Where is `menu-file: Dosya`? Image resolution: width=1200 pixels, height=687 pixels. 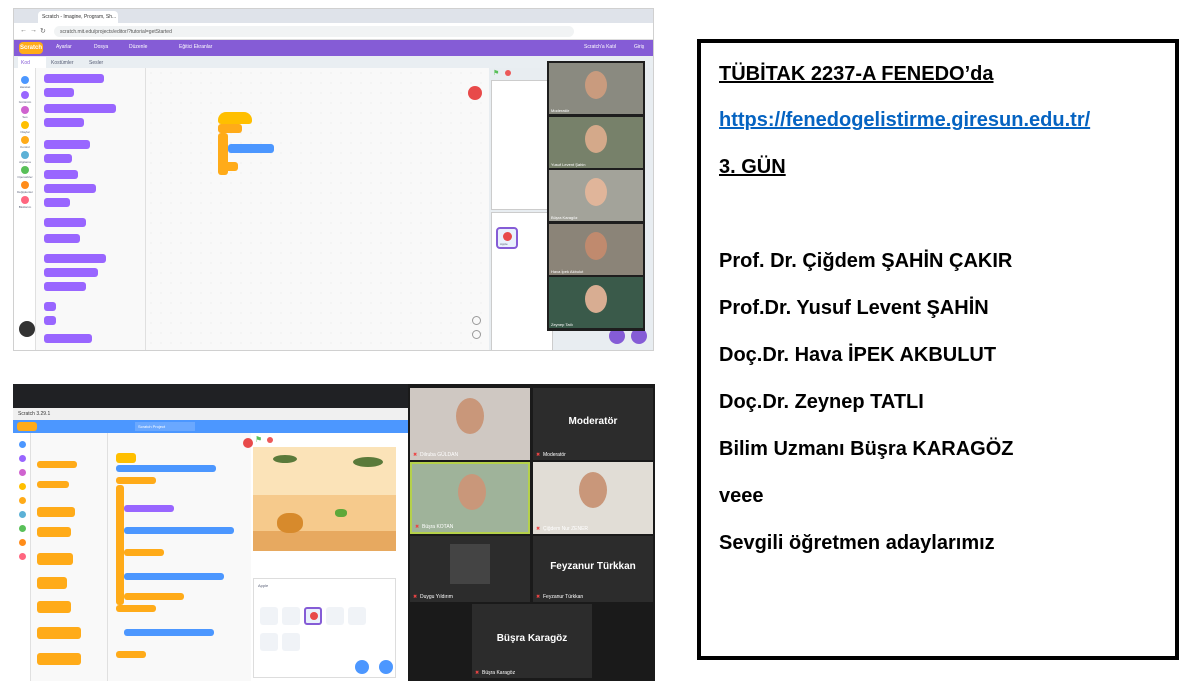
menu-file: Dosya is located at coordinates (101, 47).